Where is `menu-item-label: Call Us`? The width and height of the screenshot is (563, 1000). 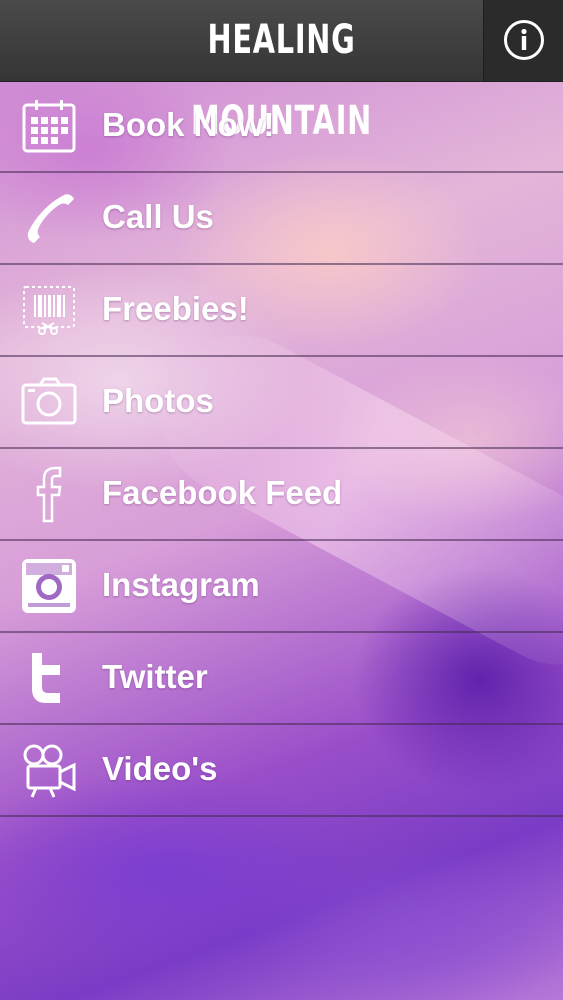 menu-item-label: Call Us is located at coordinates (158, 216).